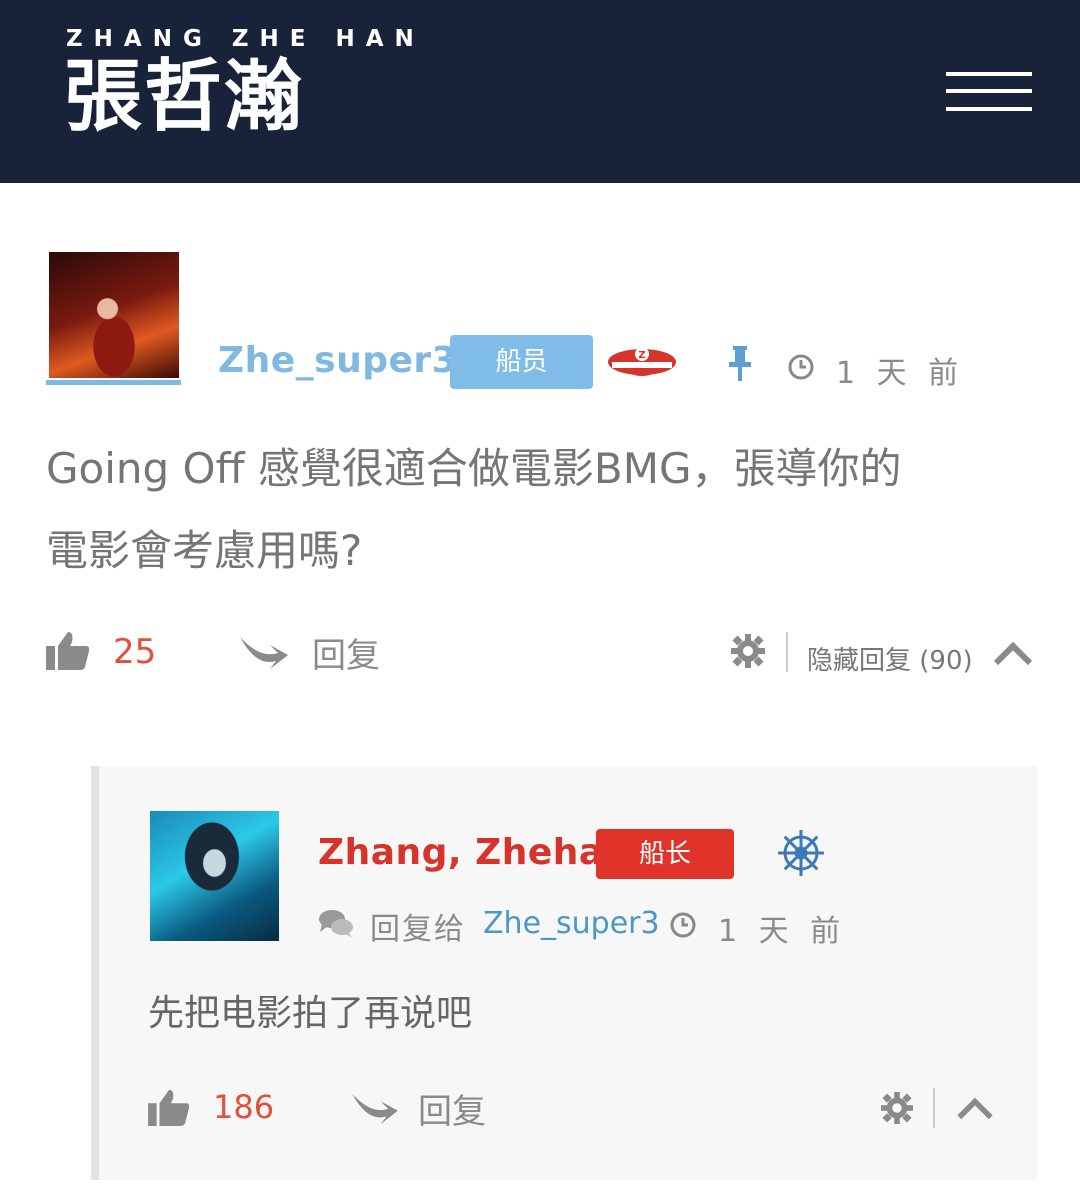  What do you see at coordinates (641, 355) in the screenshot?
I see `svg-text: Z` at bounding box center [641, 355].